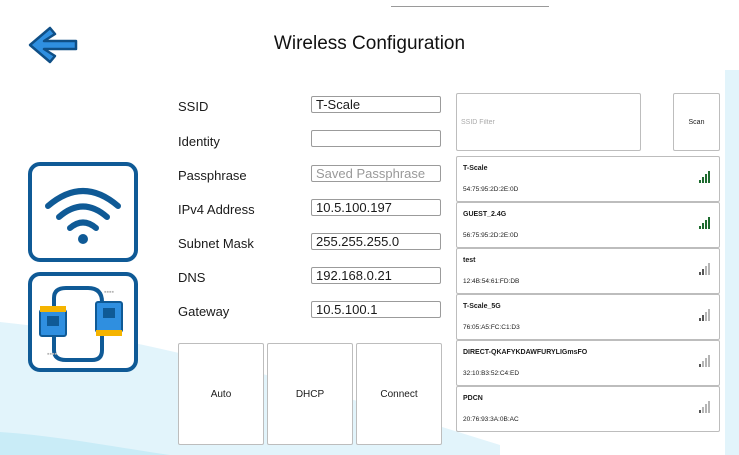 The image size is (739, 455). What do you see at coordinates (192, 277) in the screenshot?
I see `dns-label: DNS` at bounding box center [192, 277].